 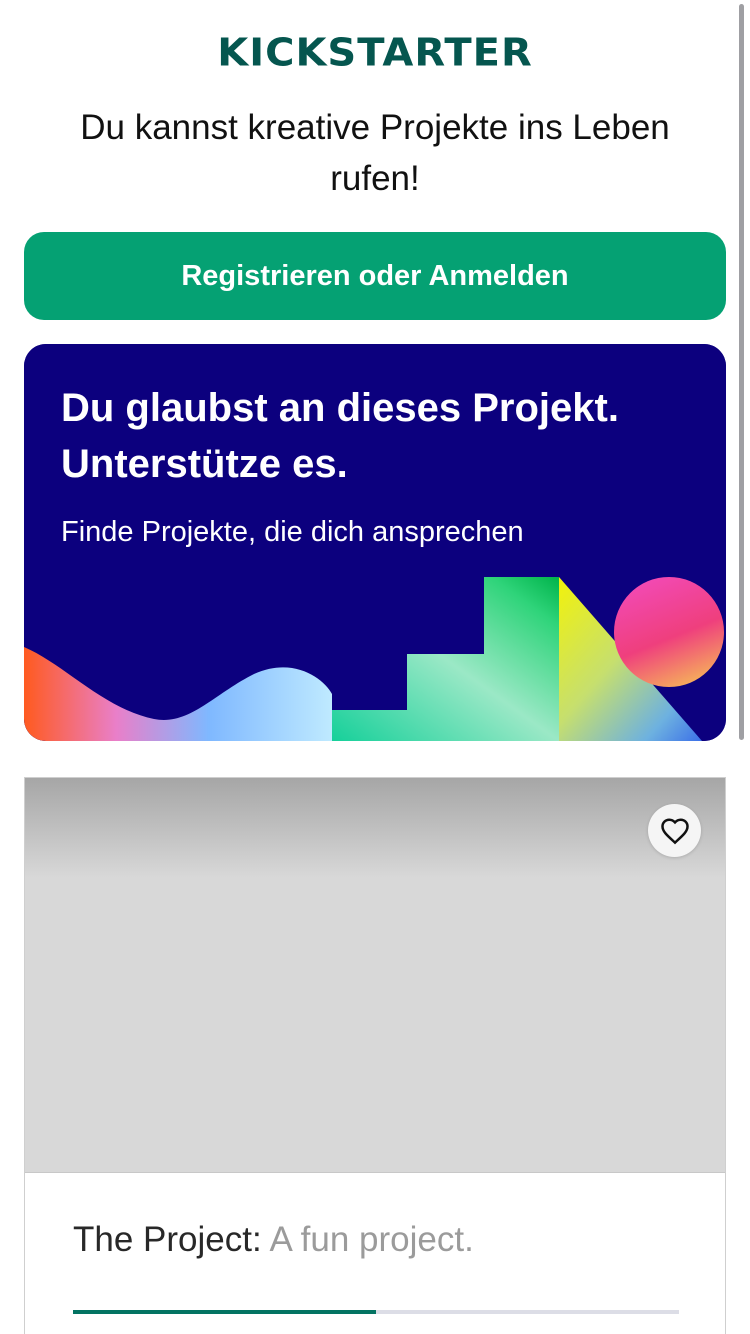 I want to click on vertical-scrollbar, so click(x=741, y=372).